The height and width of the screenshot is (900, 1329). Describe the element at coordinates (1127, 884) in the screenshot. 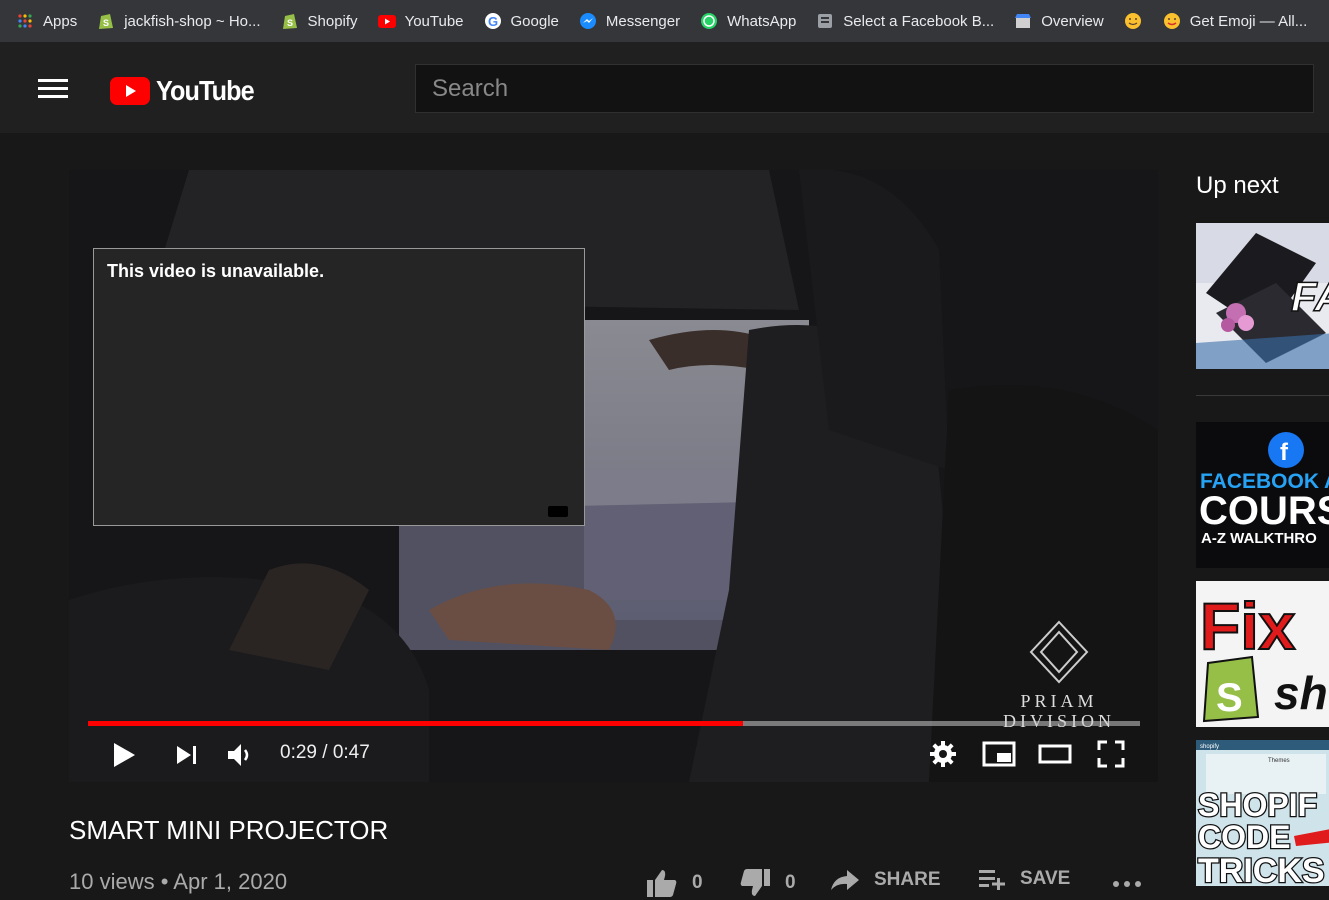

I see `more-horizontal-icon` at that location.